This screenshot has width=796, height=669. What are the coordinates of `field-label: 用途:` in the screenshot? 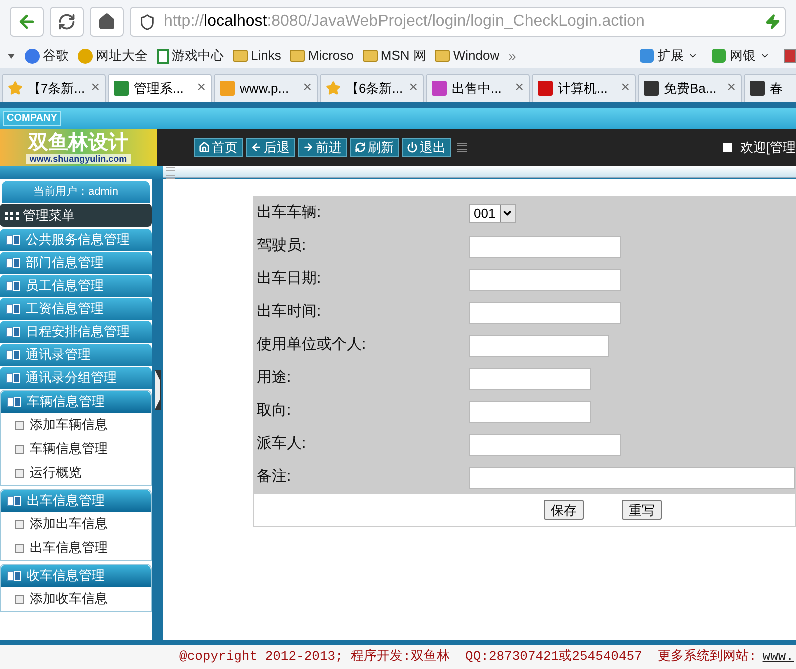 It's located at (274, 378).